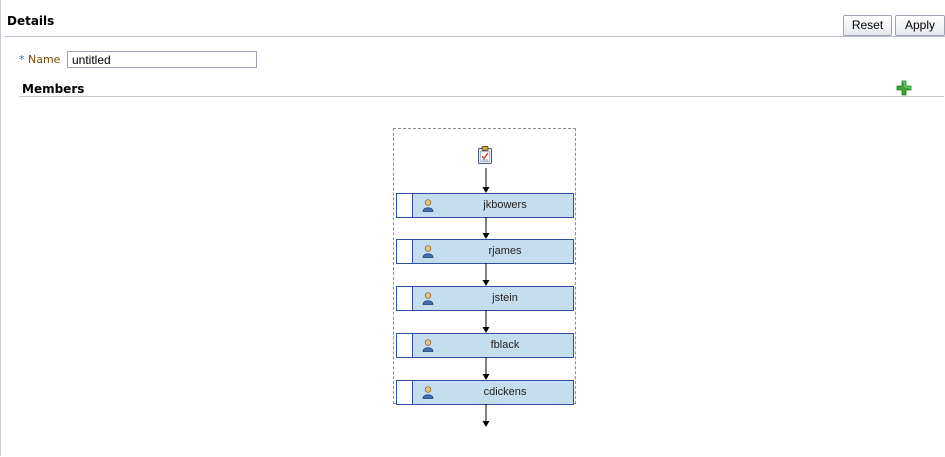 Image resolution: width=945 pixels, height=457 pixels. I want to click on member-name: rjames, so click(505, 251).